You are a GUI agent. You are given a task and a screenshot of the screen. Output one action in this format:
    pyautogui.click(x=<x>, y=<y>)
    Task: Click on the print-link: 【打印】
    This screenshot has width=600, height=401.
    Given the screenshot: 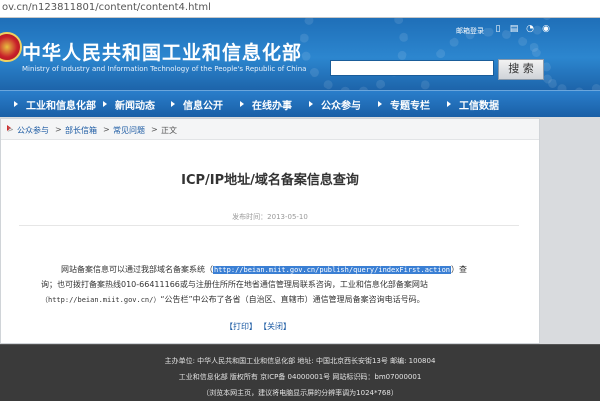 What is the action you would take?
    pyautogui.click(x=241, y=326)
    